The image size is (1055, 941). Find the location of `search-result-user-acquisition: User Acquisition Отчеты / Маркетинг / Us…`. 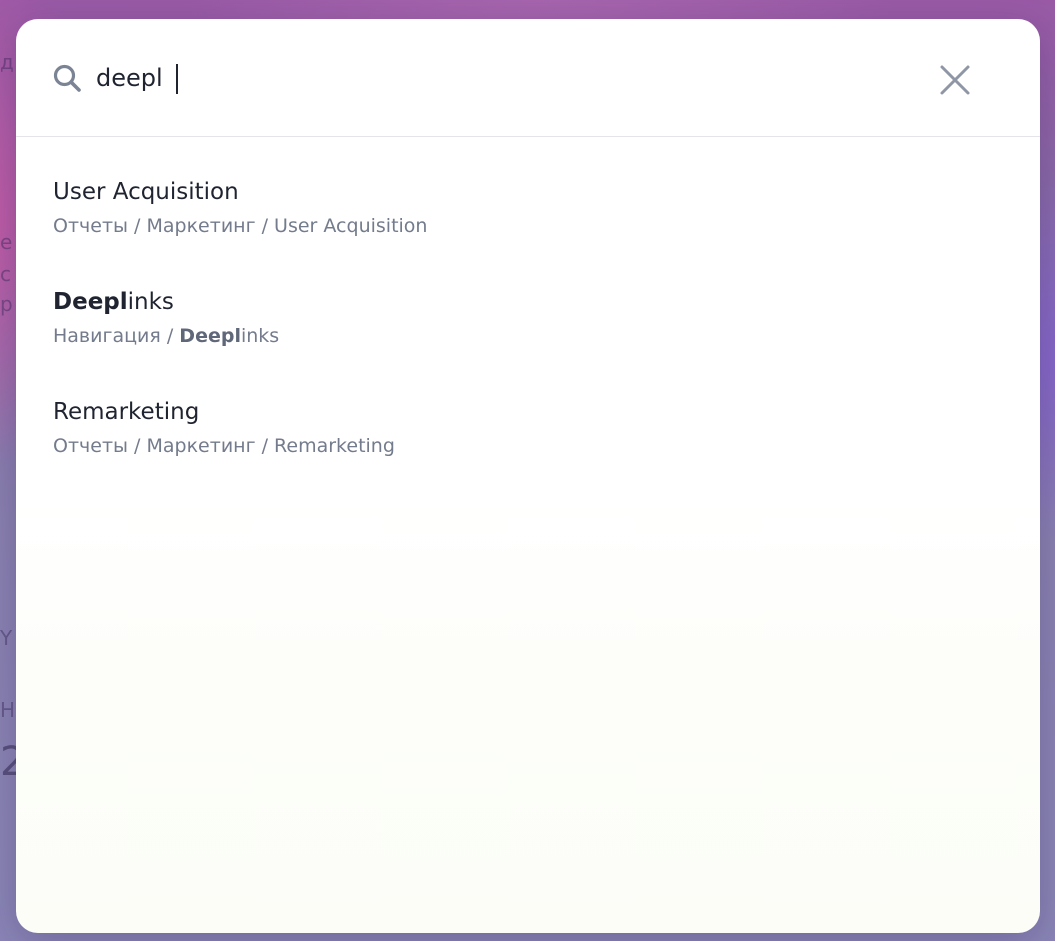

search-result-user-acquisition: User Acquisition Отчеты / Маркетинг / Us… is located at coordinates (528, 192).